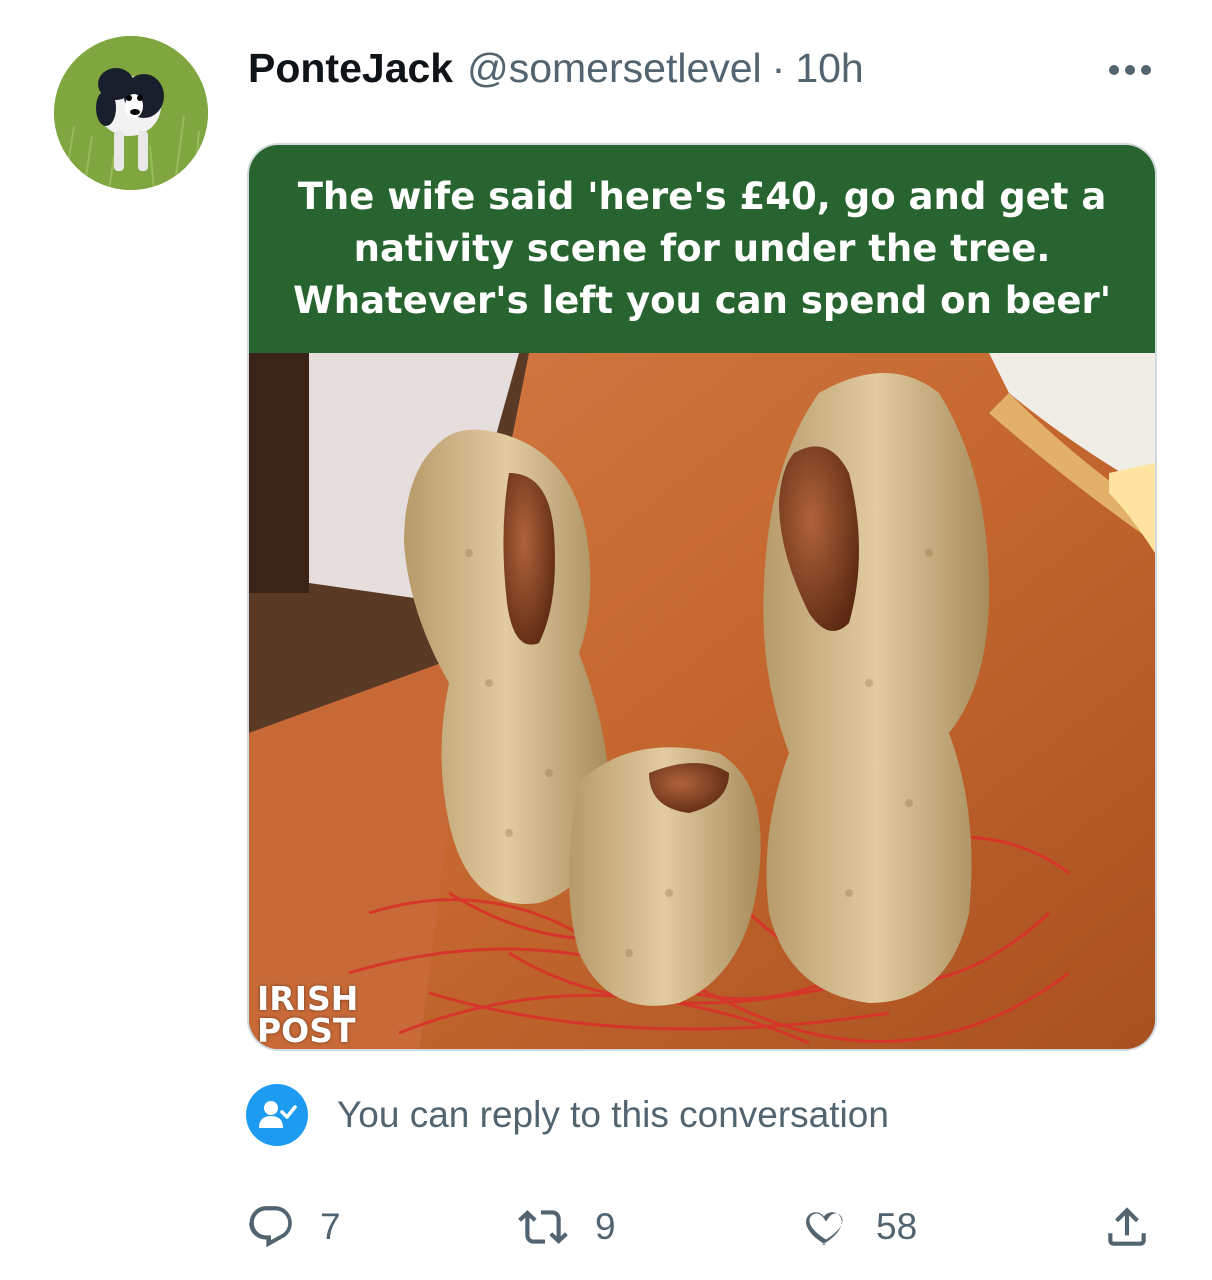  What do you see at coordinates (293, 1227) in the screenshot?
I see `reply-button: 7` at bounding box center [293, 1227].